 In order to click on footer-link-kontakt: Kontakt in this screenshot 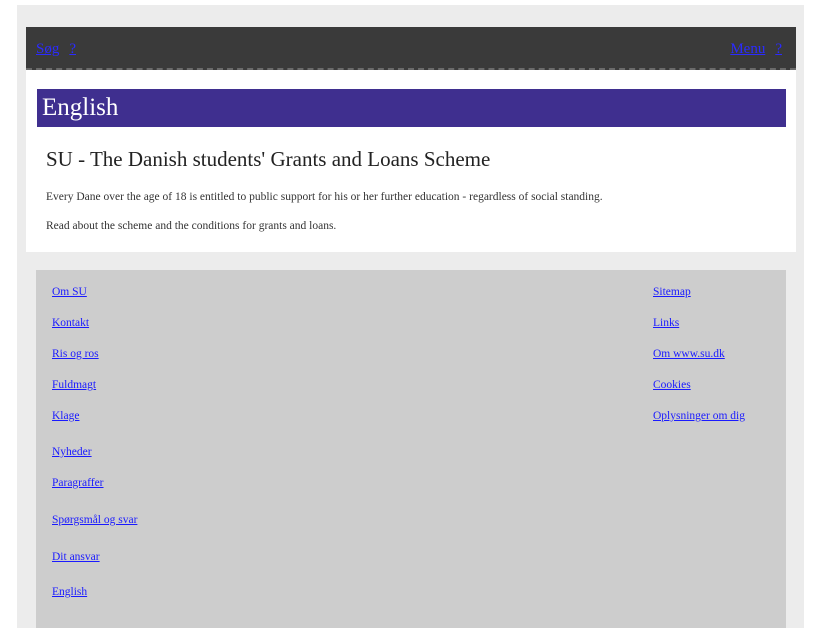, I will do `click(70, 323)`.